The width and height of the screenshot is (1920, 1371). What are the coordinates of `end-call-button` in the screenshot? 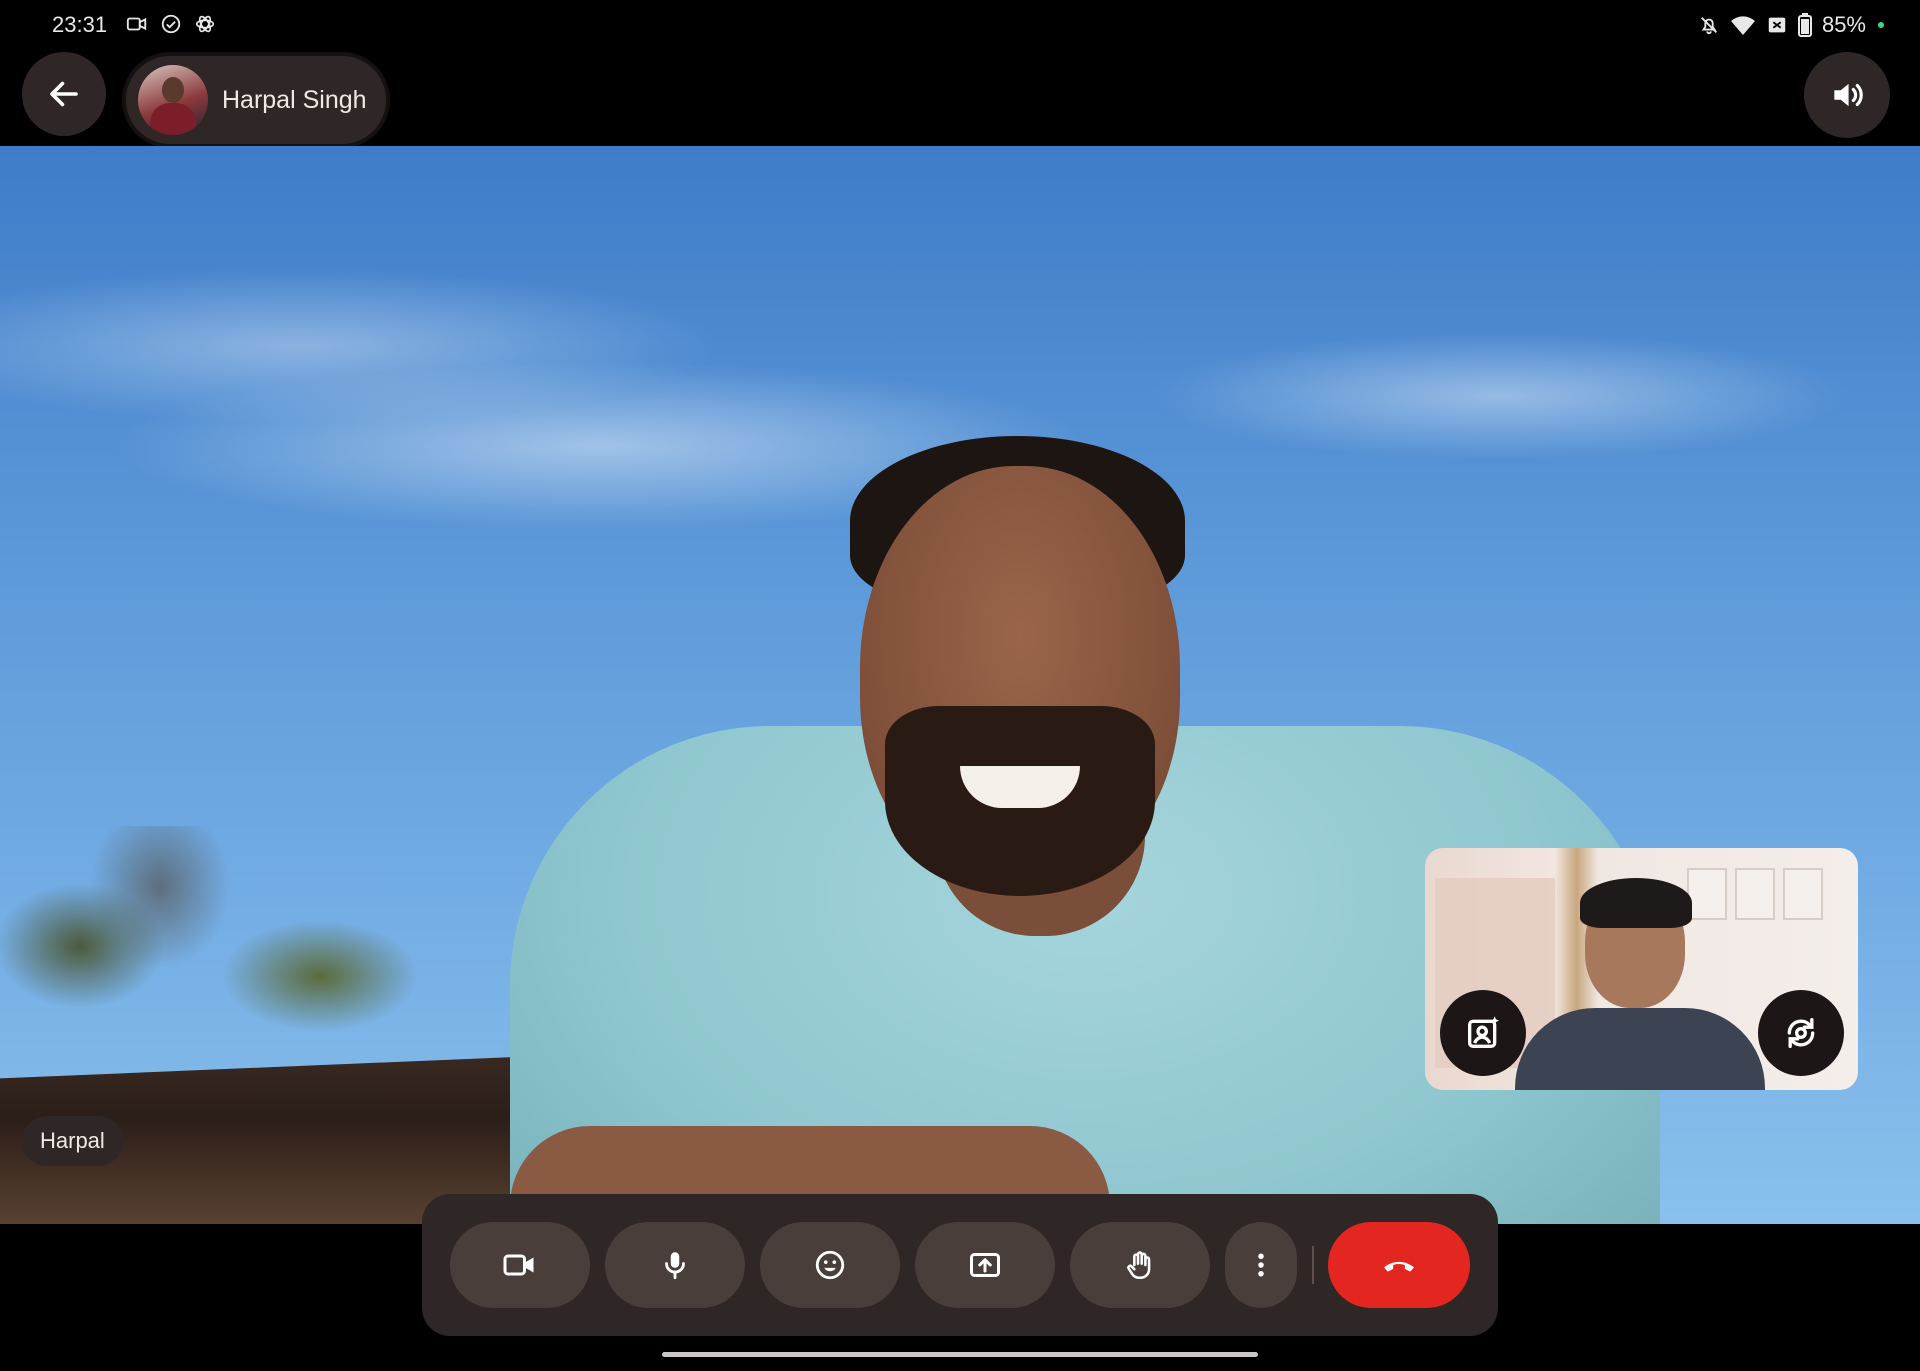 It's located at (1399, 1265).